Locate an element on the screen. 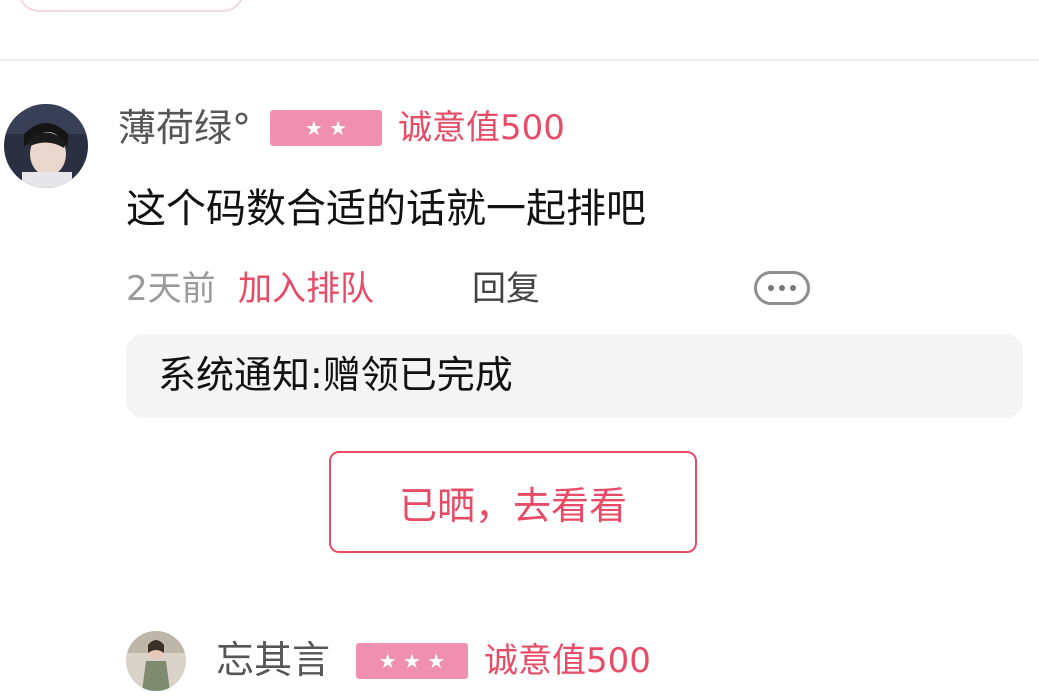 Image resolution: width=1039 pixels, height=700 pixels. star-level-badge: ★ ★ is located at coordinates (326, 128).